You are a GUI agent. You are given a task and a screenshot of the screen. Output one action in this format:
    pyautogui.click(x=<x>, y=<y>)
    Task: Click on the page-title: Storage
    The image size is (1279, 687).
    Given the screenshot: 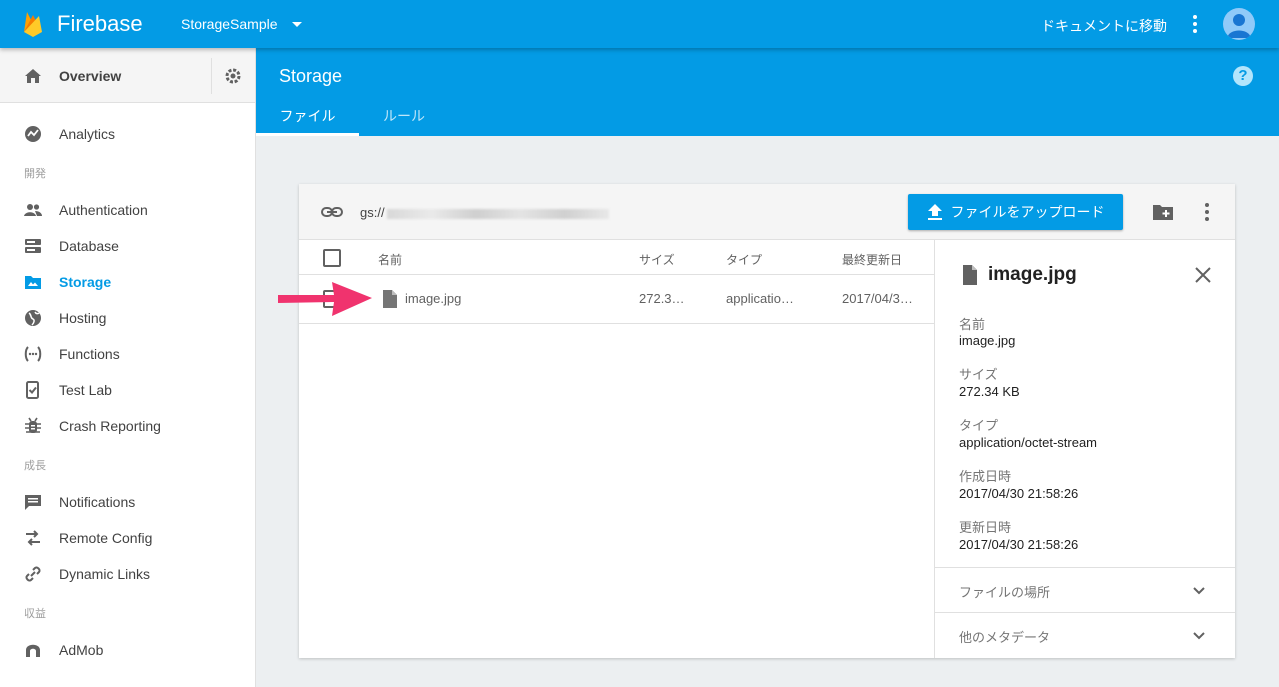 What is the action you would take?
    pyautogui.click(x=311, y=76)
    